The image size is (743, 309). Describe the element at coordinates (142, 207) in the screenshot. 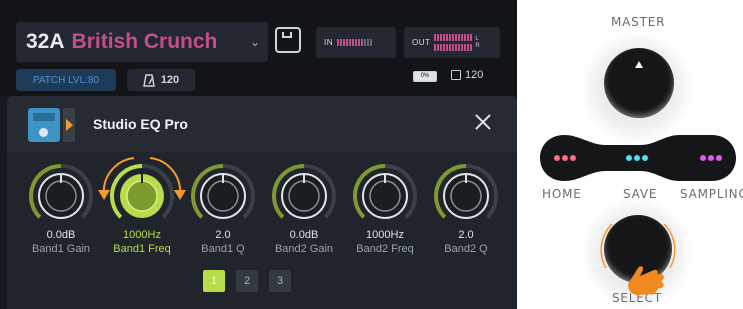

I see `knob-band1-freq: 1000Hz Band1 Freq` at that location.